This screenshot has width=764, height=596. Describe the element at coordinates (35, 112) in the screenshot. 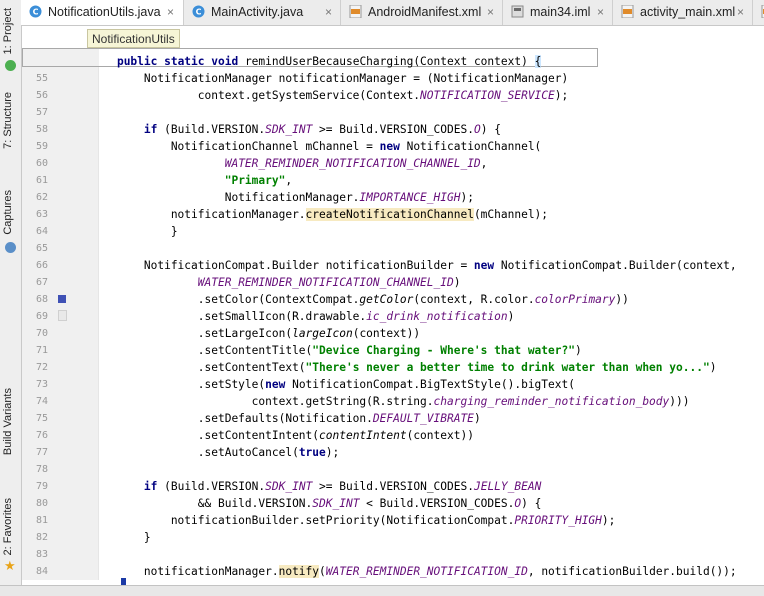

I see `line-number: 57` at that location.